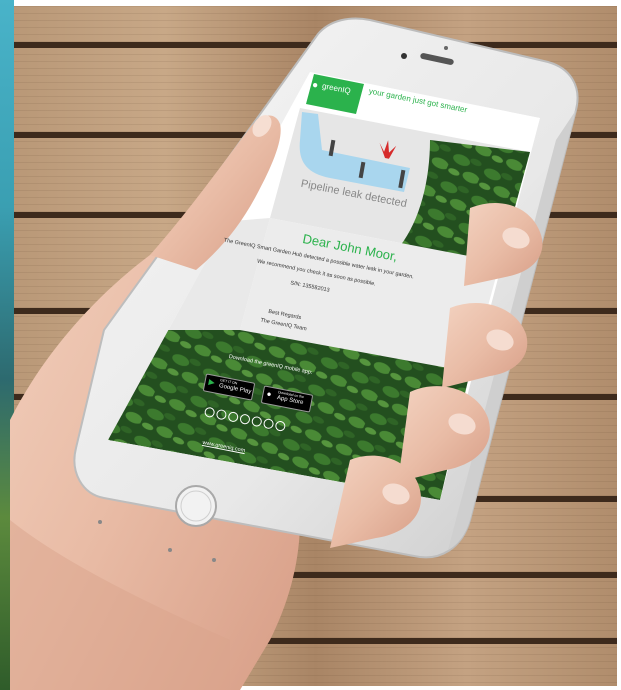  Describe the element at coordinates (404, 56) in the screenshot. I see `camera-icon` at that location.